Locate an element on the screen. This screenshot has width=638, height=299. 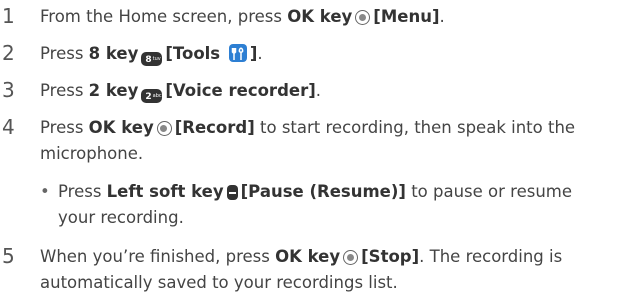
key-name: 8 key is located at coordinates (113, 53).